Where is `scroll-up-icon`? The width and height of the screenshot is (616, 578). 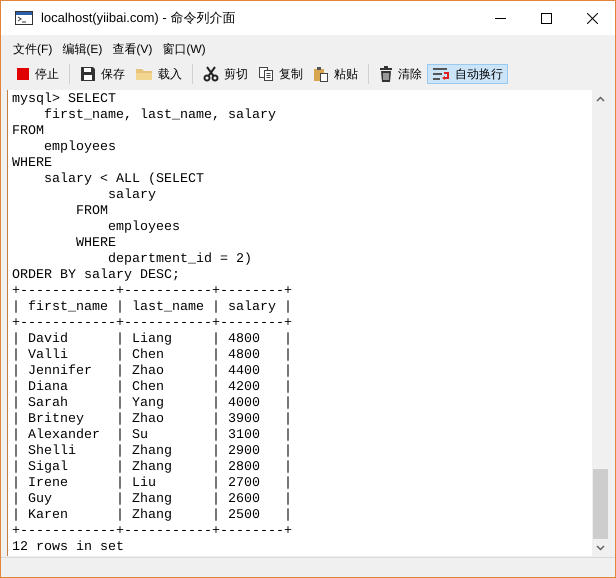 scroll-up-icon is located at coordinates (600, 99).